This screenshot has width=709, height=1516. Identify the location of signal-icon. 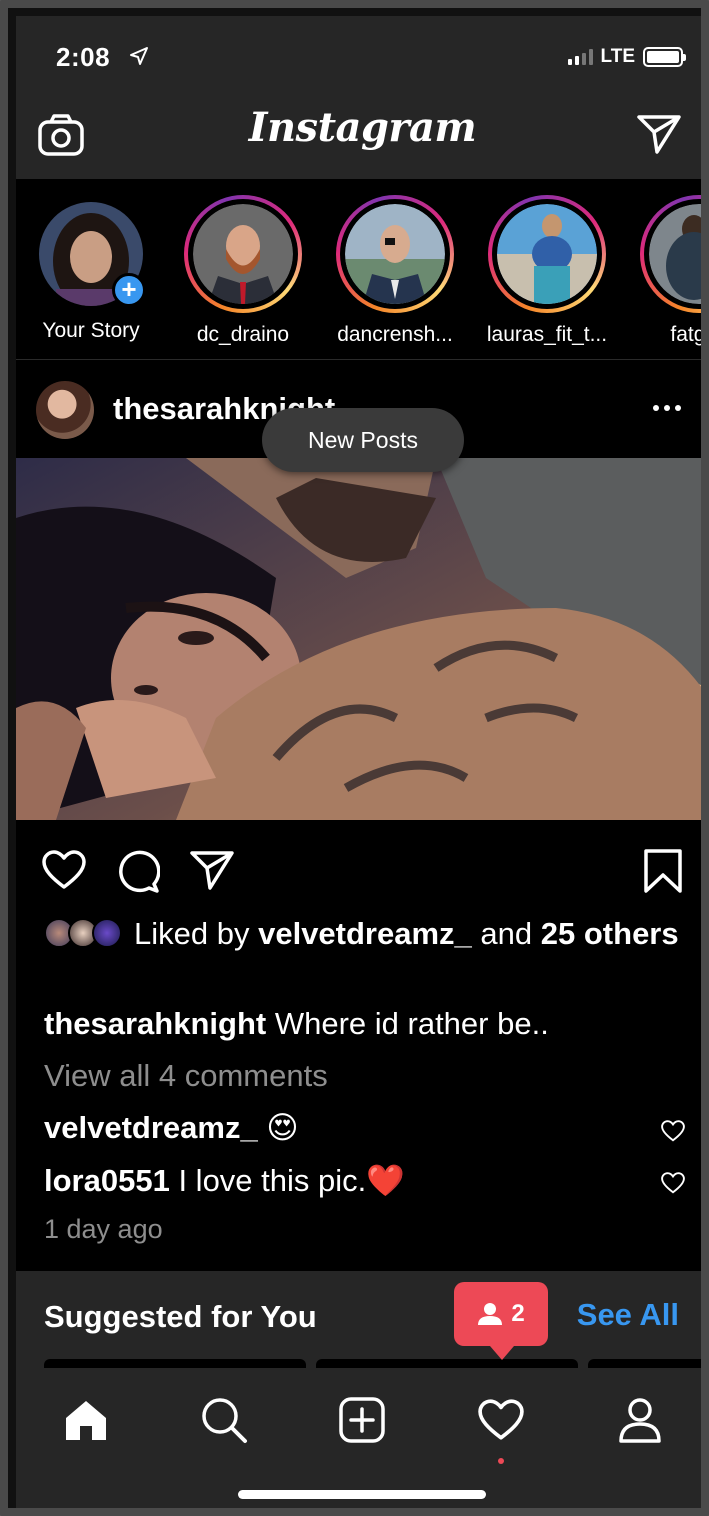
(580, 57).